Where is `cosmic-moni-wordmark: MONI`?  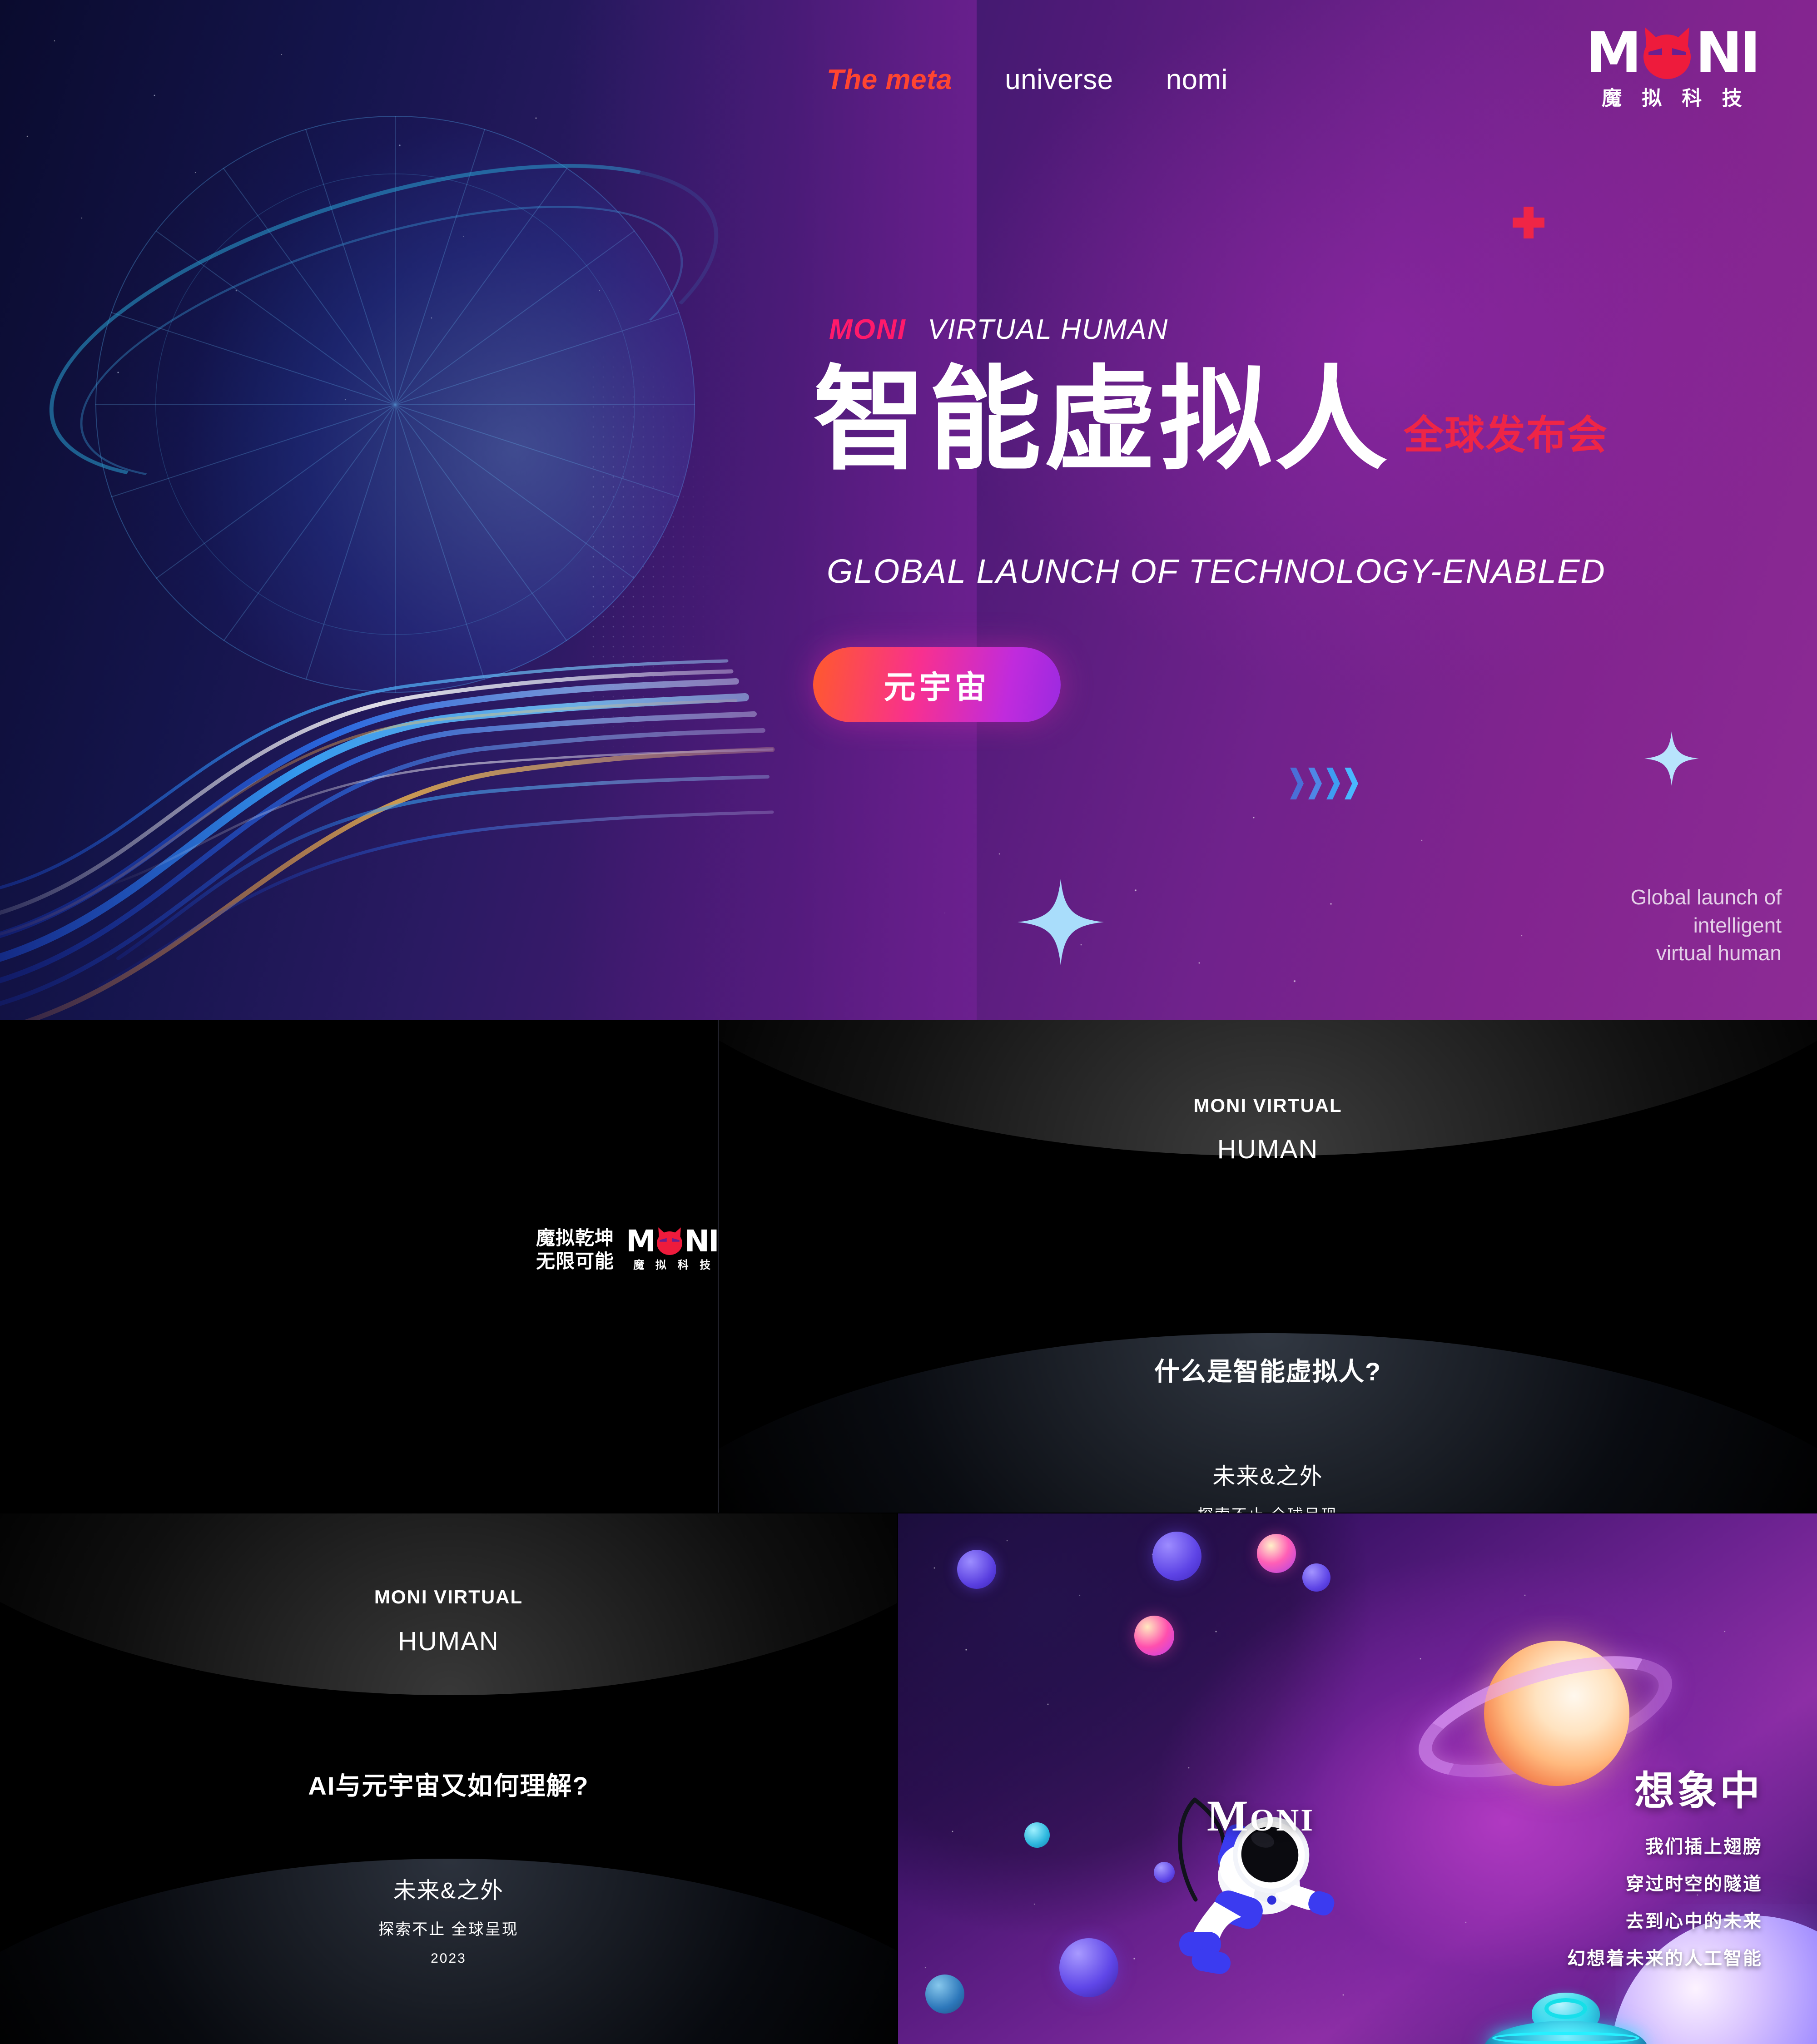
cosmic-moni-wordmark: MONI is located at coordinates (1261, 1816).